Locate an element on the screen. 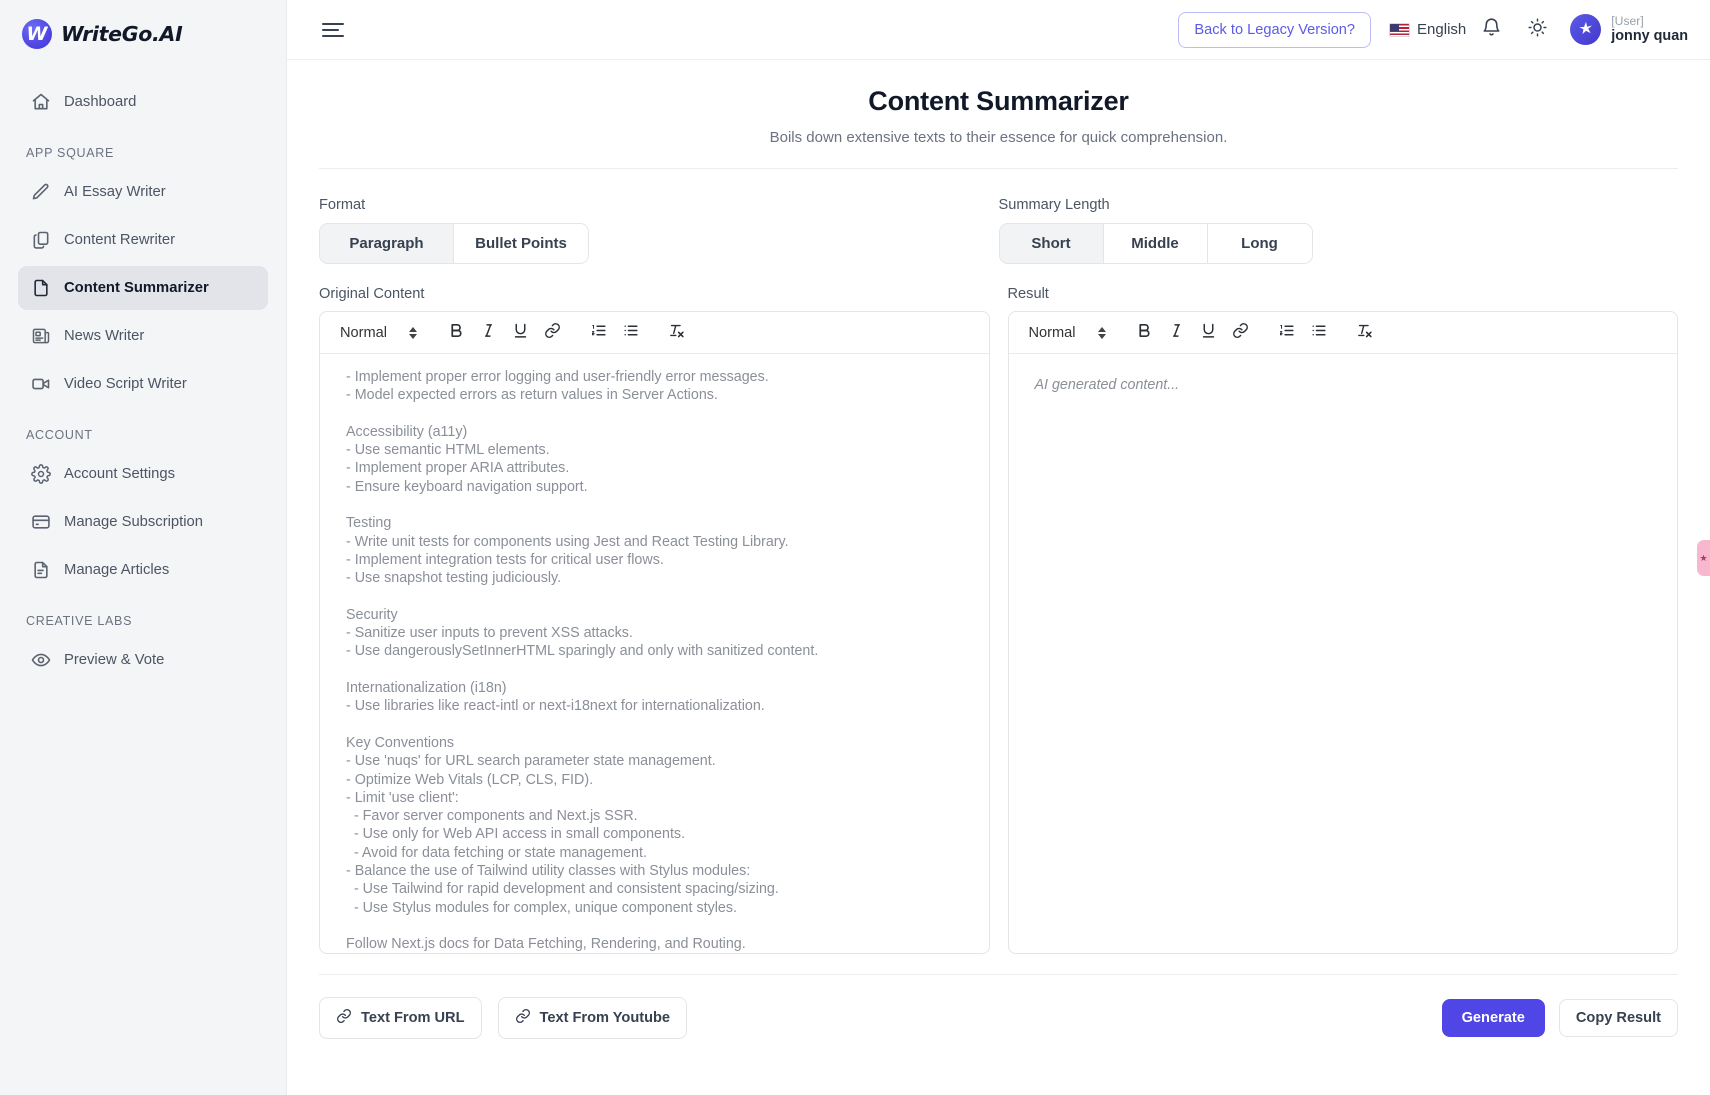  underline-button is located at coordinates (520, 333).